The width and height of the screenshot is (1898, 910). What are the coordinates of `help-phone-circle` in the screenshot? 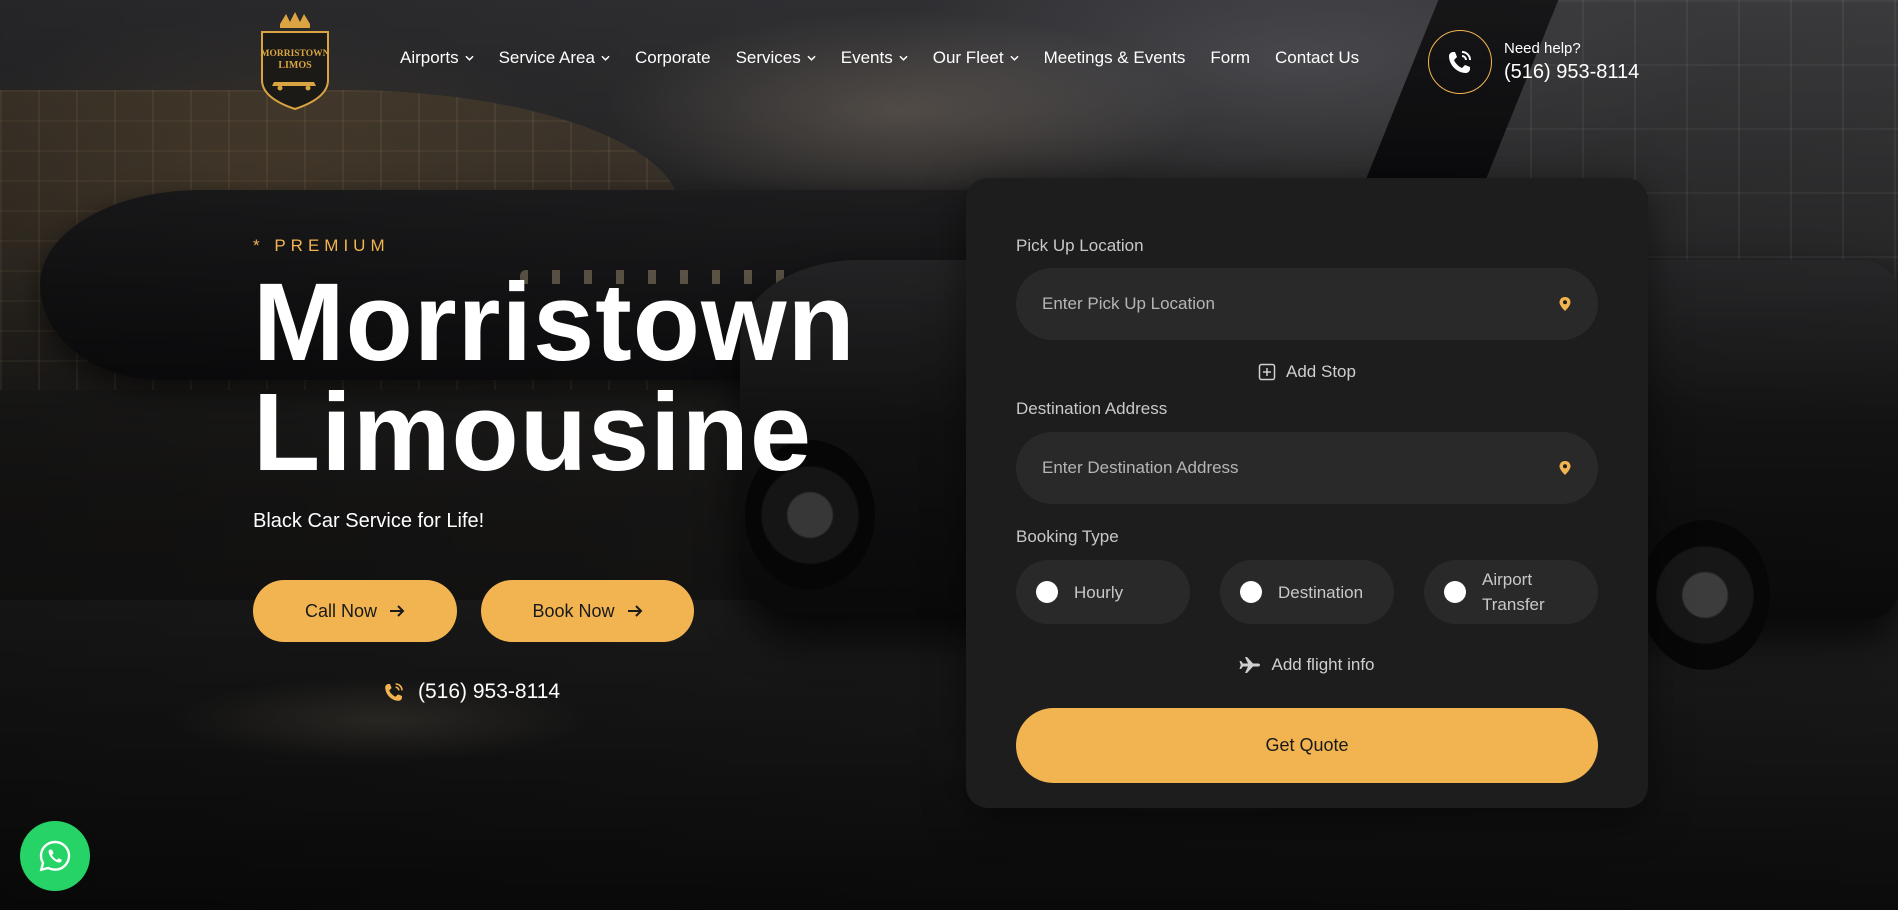 It's located at (1460, 62).